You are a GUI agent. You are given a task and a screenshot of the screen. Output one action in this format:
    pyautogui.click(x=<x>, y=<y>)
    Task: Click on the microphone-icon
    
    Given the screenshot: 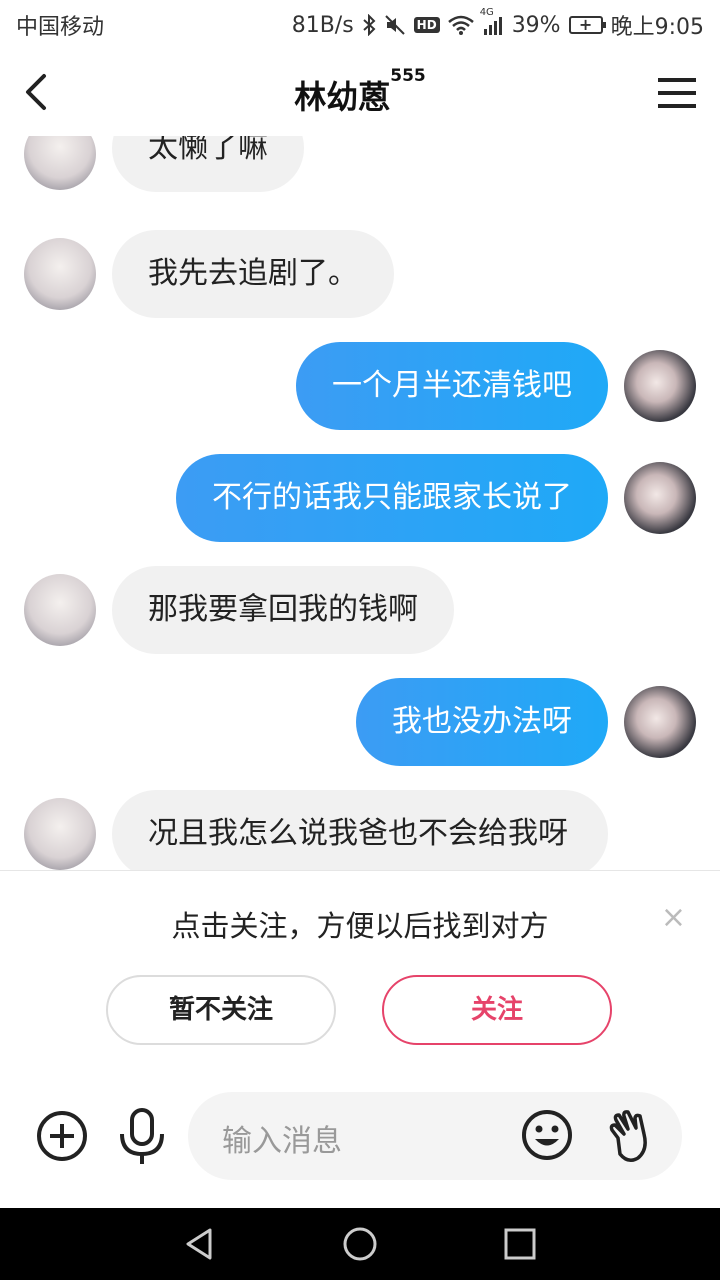 What is the action you would take?
    pyautogui.click(x=142, y=1136)
    